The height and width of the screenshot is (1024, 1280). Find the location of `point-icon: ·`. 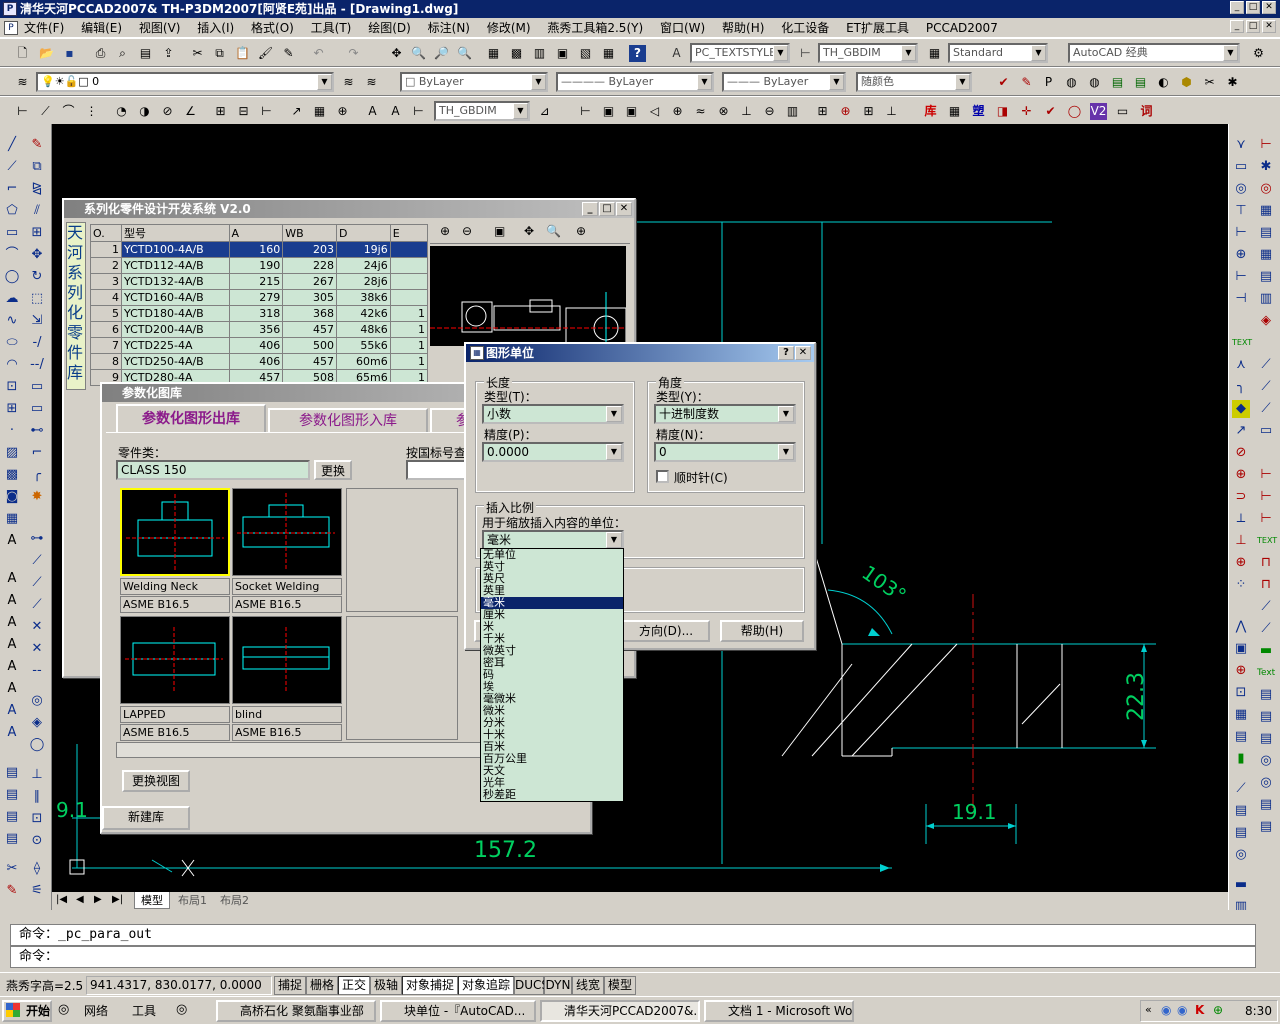

point-icon: · is located at coordinates (12, 431).